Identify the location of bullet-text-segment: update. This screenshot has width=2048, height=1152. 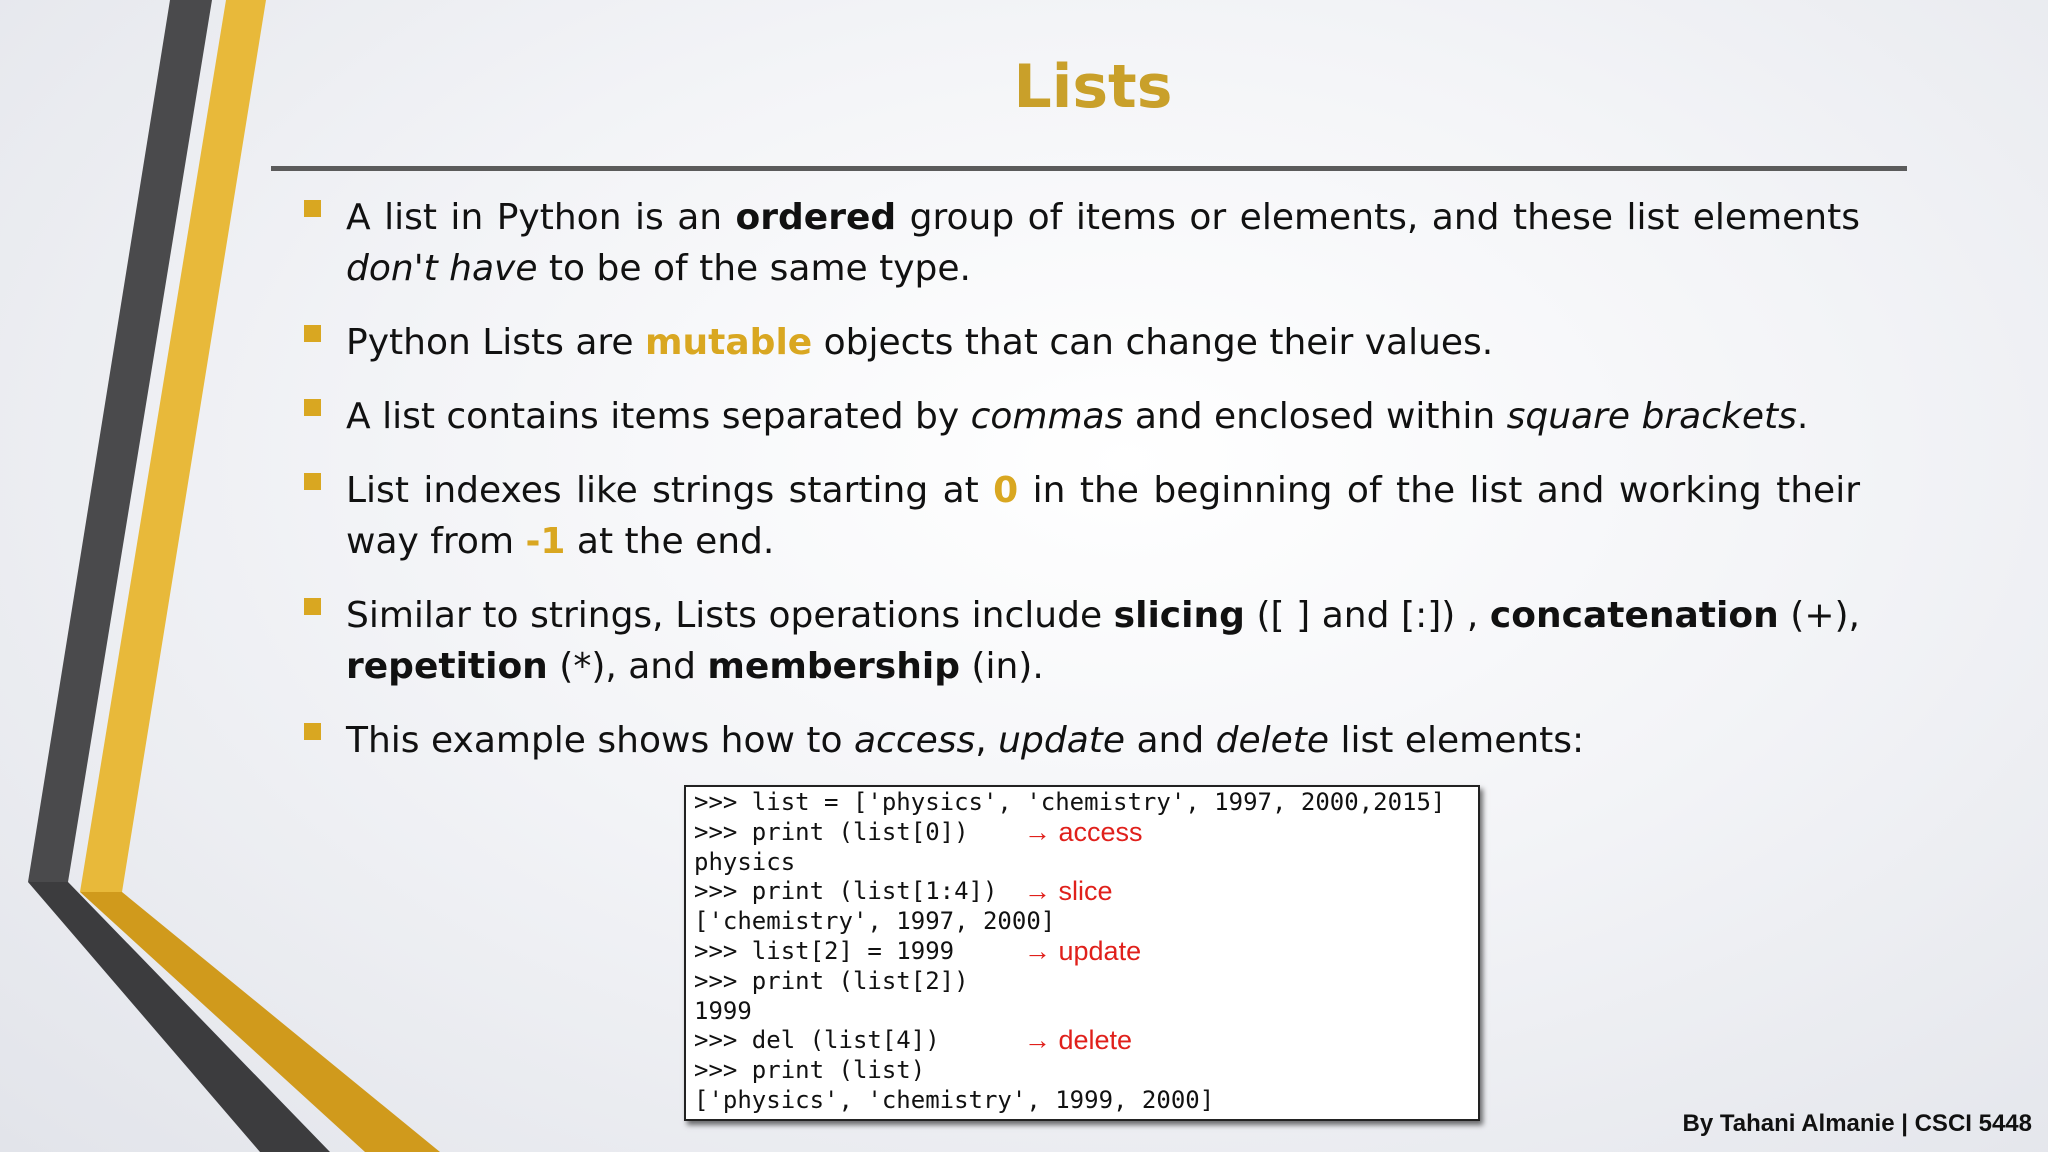
(1062, 740).